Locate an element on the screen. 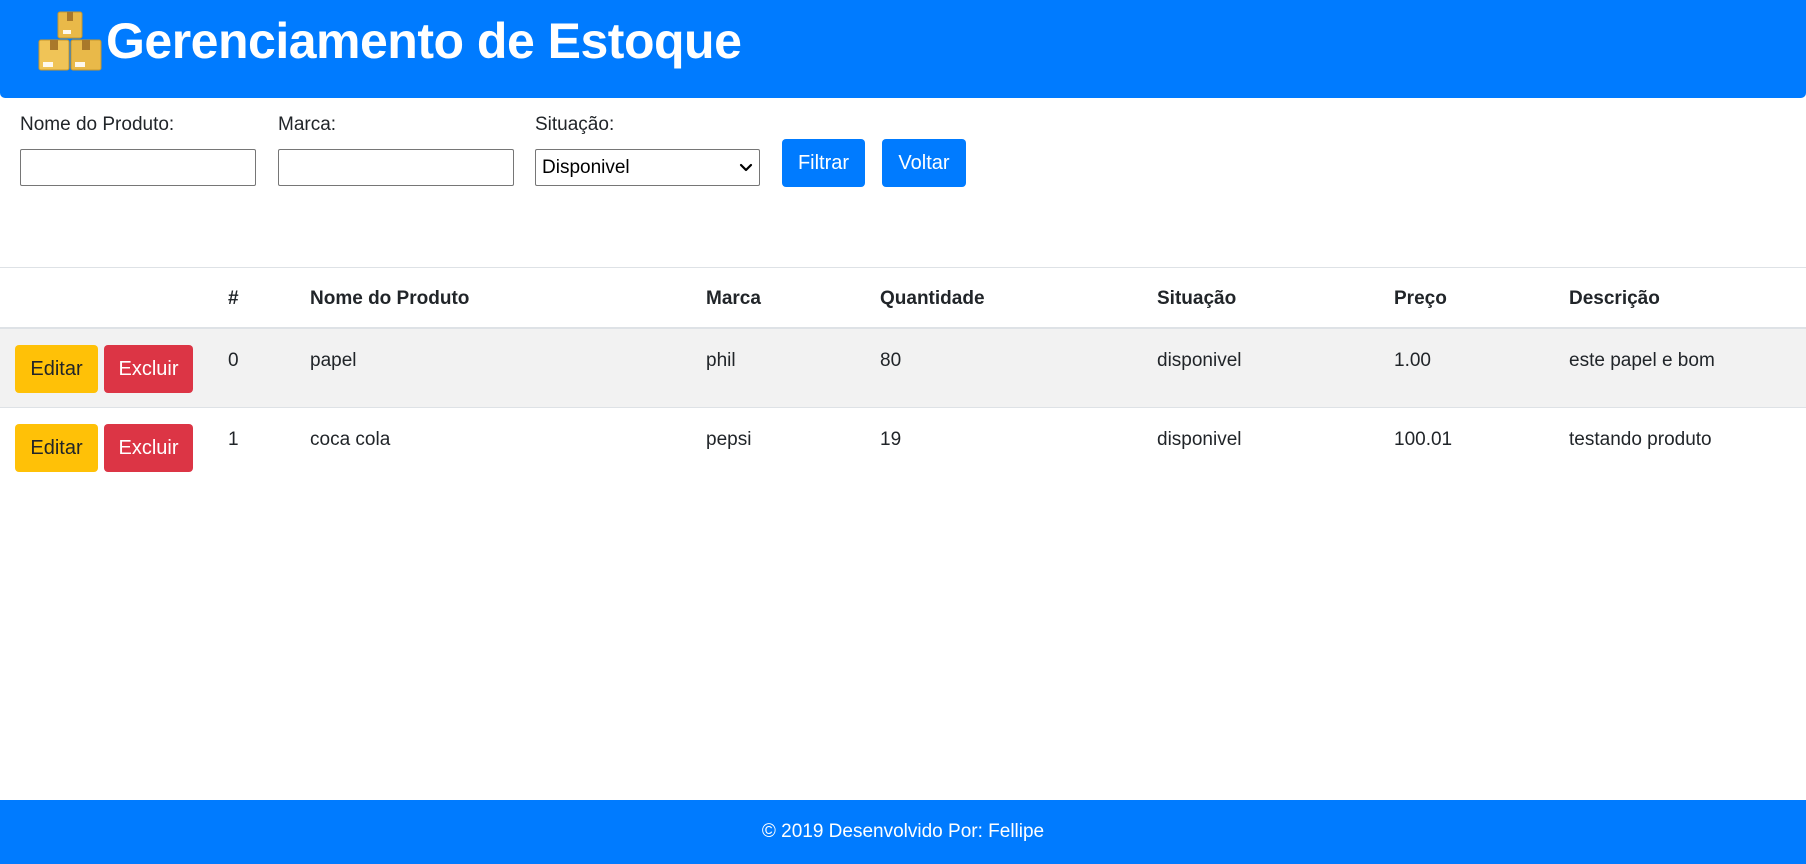 This screenshot has height=864, width=1806. cell-name: papel is located at coordinates (333, 360).